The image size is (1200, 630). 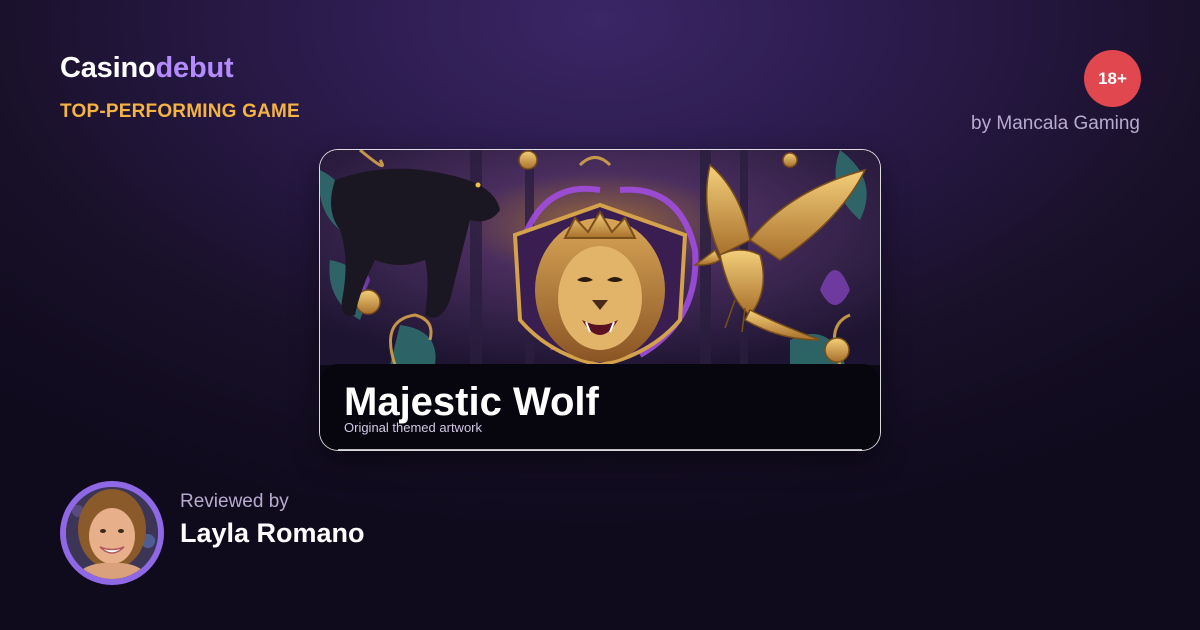 I want to click on site-logo: Casinodebut, so click(x=147, y=68).